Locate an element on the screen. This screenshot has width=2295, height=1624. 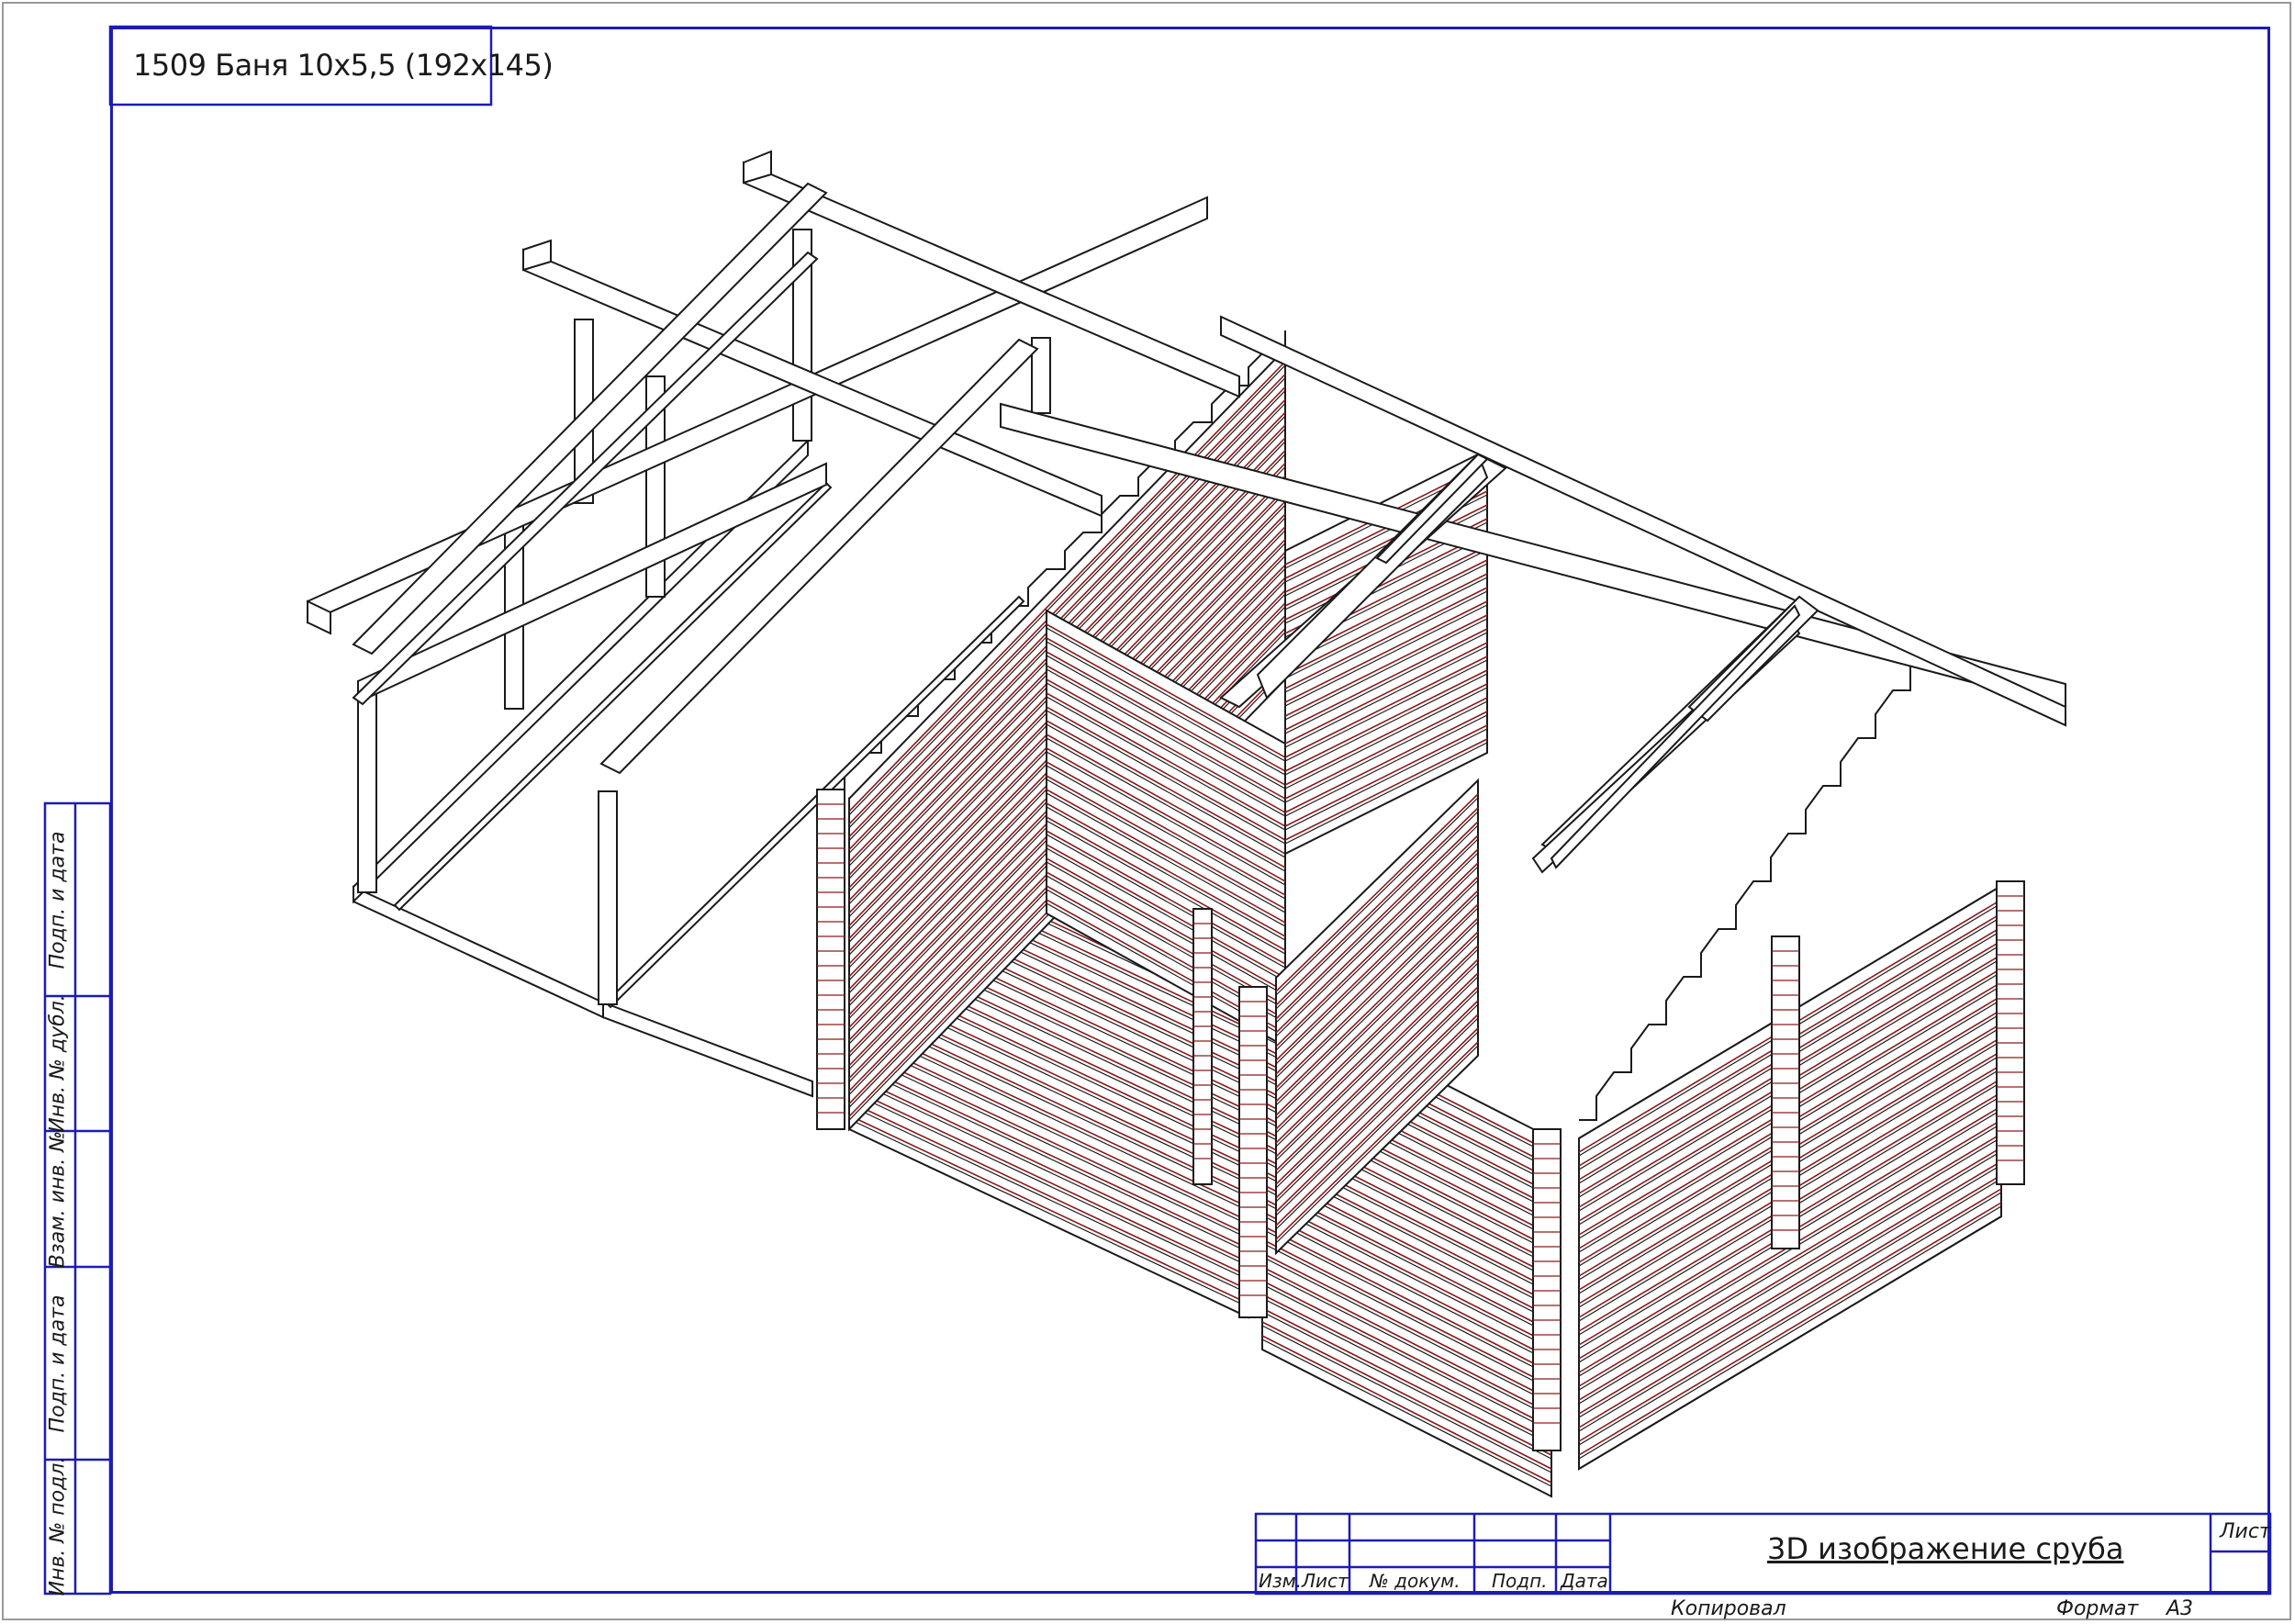
header-list: Лист is located at coordinates (1325, 1581).